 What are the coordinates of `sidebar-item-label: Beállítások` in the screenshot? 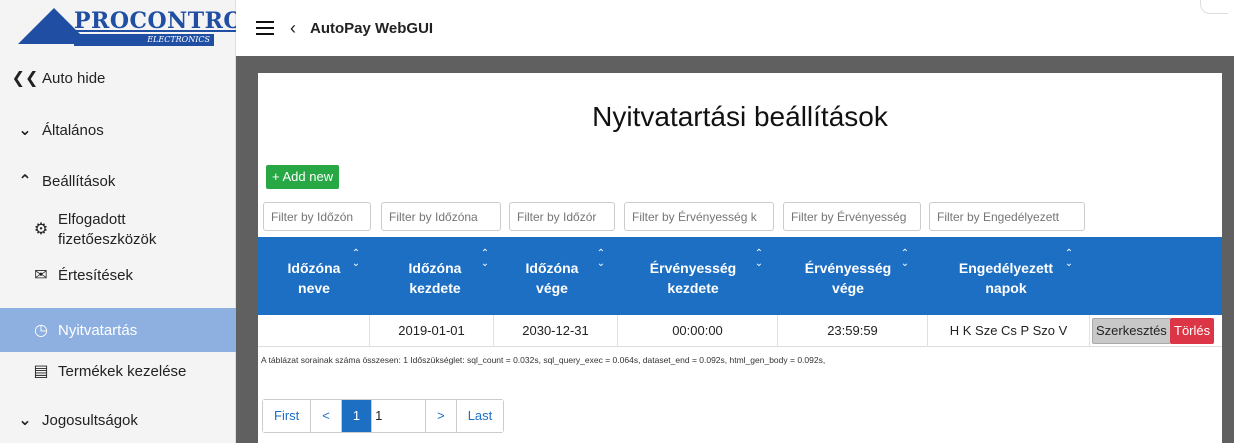 It's located at (79, 181).